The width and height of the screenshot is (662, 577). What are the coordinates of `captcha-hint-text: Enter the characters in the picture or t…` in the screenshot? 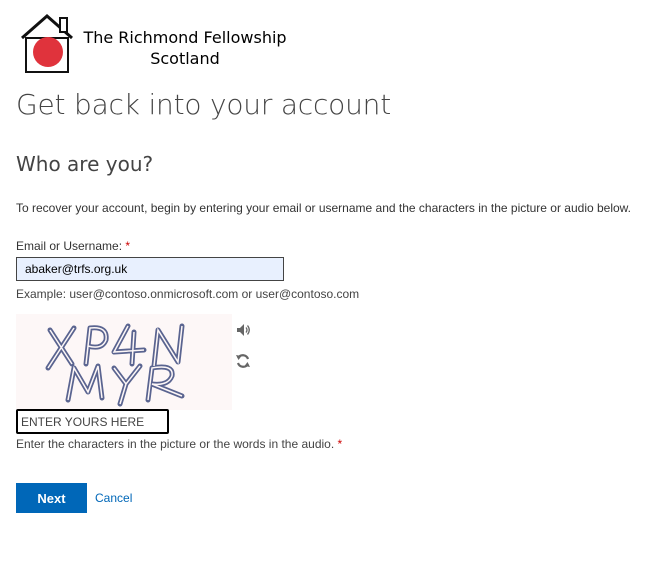 It's located at (175, 444).